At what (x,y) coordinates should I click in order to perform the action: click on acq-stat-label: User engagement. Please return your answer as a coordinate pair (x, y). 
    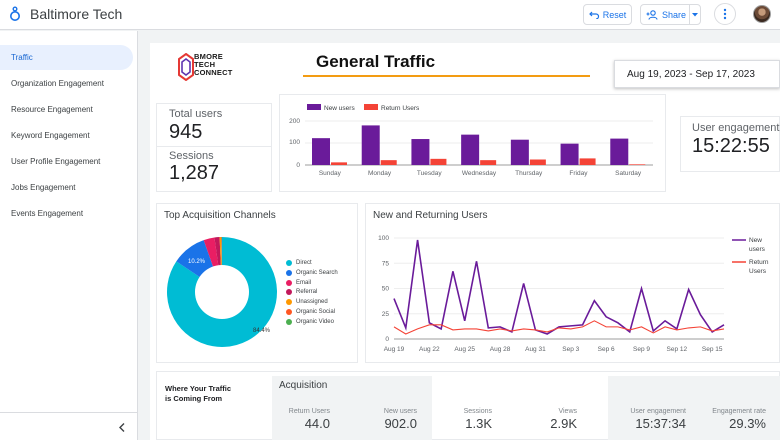
    Looking at the image, I should click on (658, 411).